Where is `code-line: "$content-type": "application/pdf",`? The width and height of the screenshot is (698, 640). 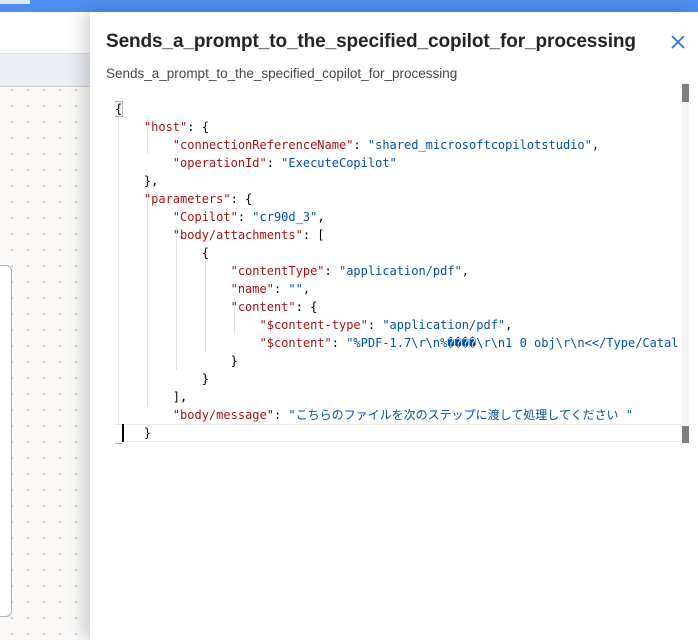 code-line: "$content-type": "application/pdf", is located at coordinates (386, 325).